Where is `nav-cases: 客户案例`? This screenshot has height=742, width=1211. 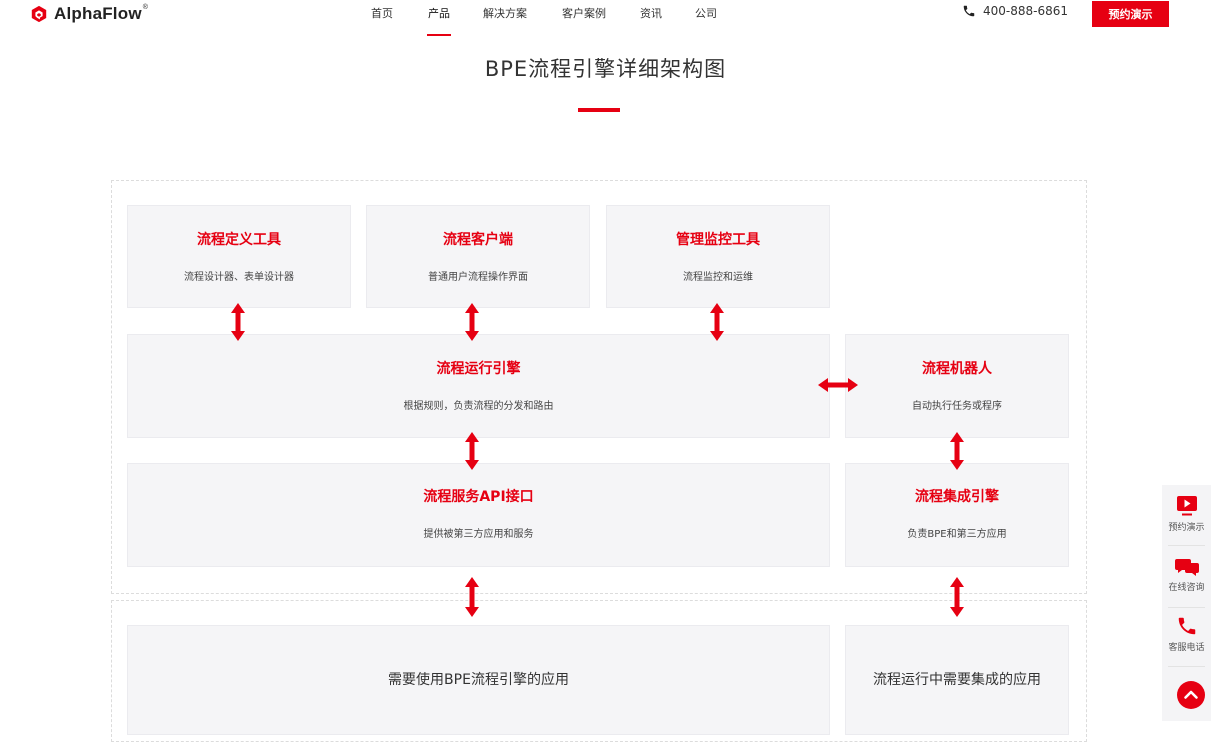
nav-cases: 客户案例 is located at coordinates (584, 13).